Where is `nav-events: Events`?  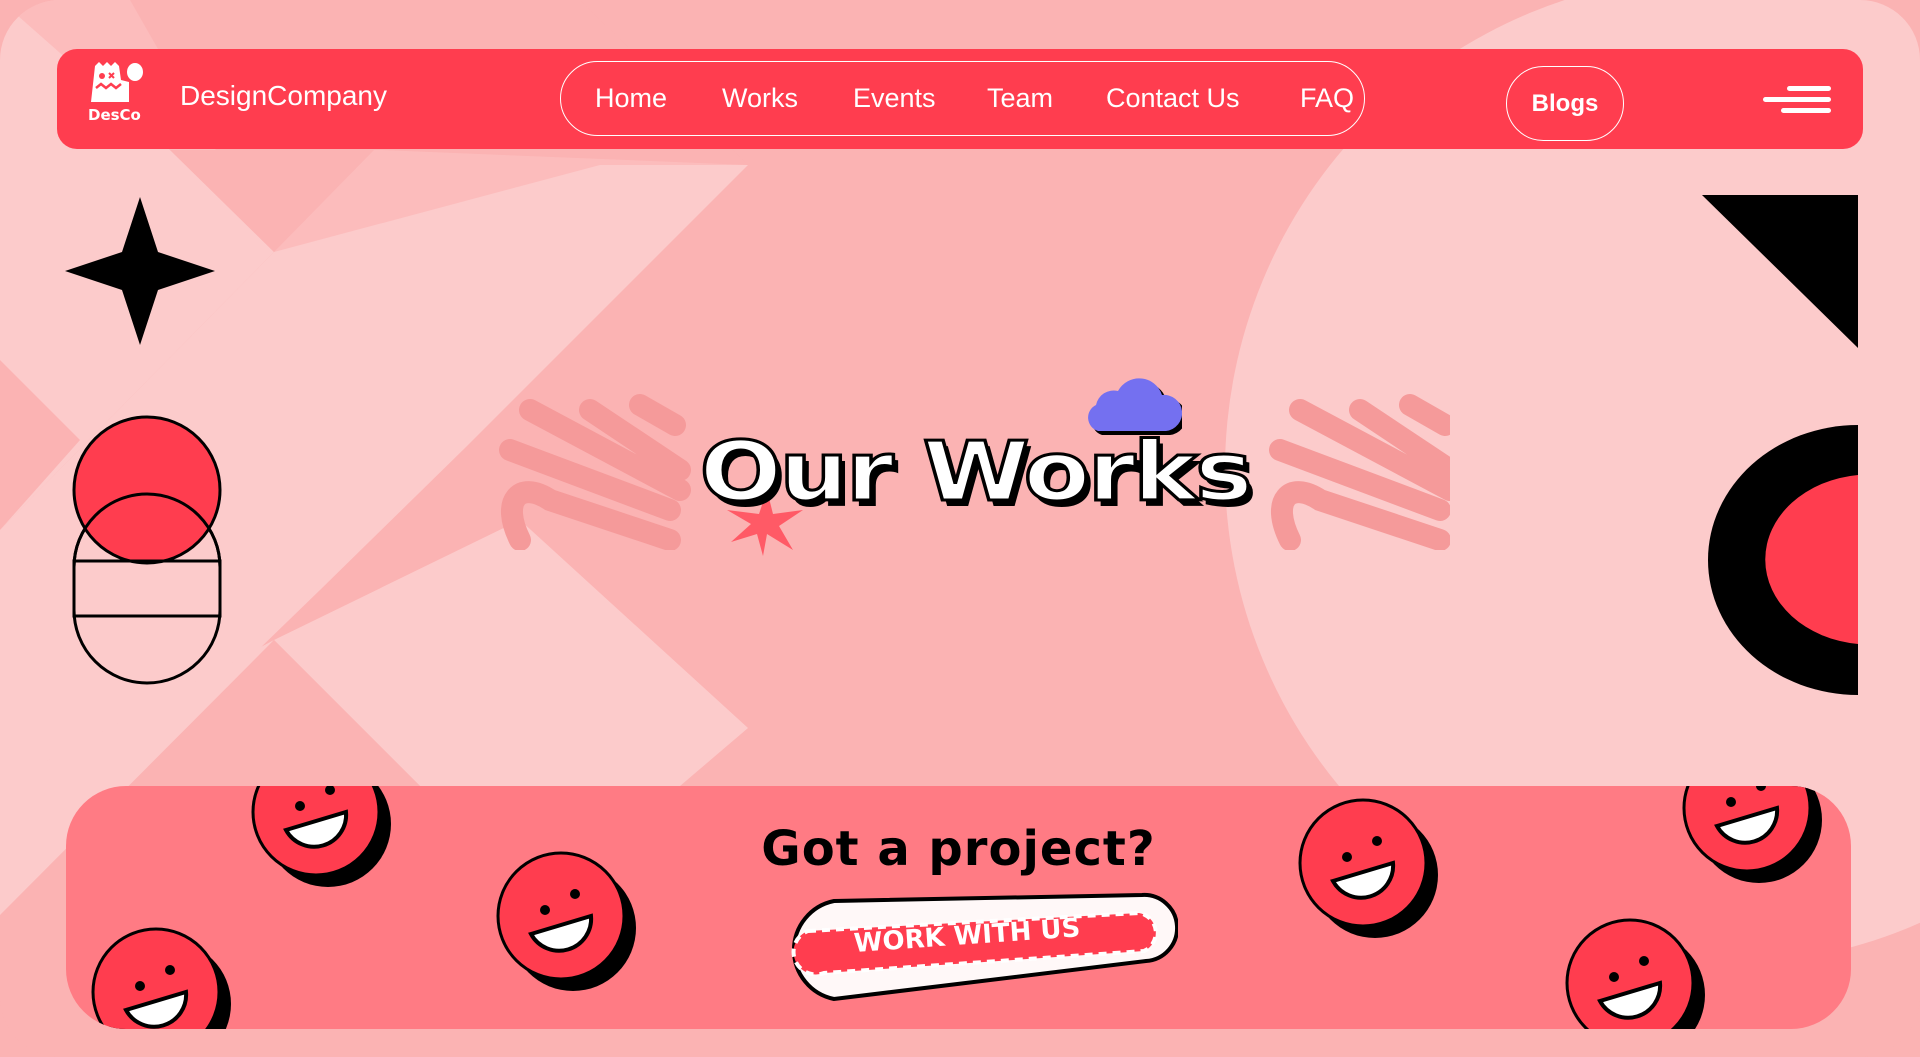
nav-events: Events is located at coordinates (894, 98).